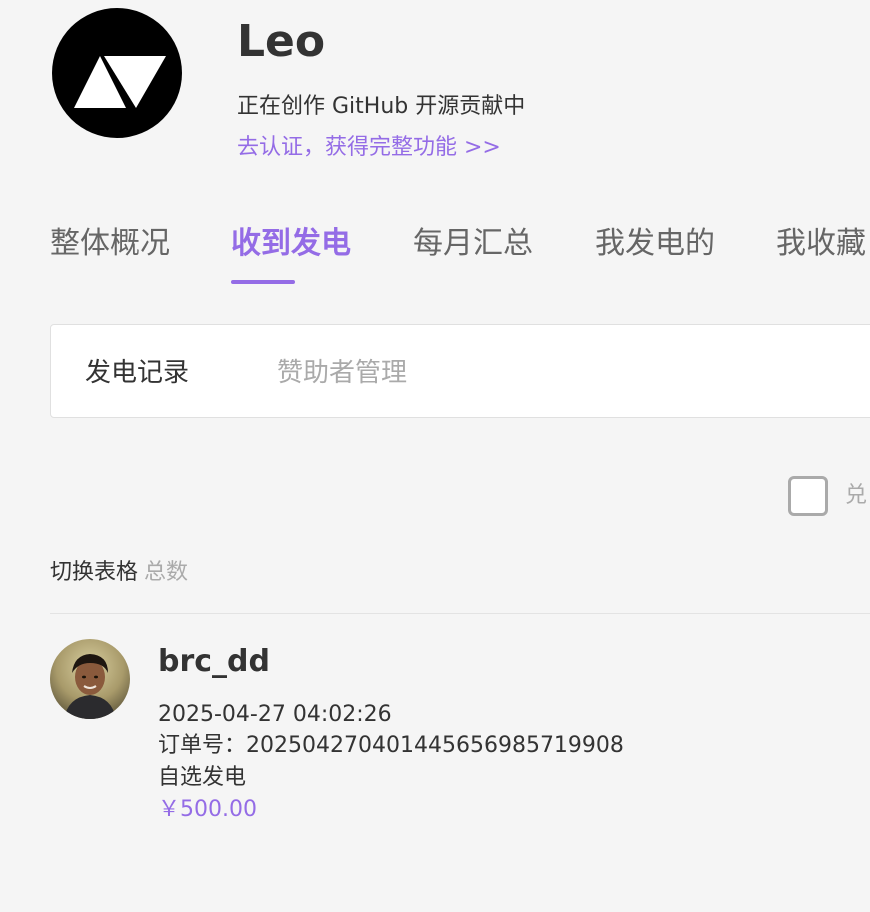  I want to click on logo-icon, so click(120, 82).